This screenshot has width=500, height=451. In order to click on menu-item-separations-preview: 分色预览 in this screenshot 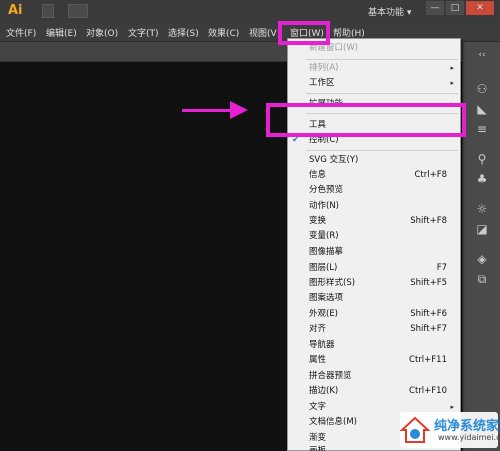, I will do `click(374, 190)`.